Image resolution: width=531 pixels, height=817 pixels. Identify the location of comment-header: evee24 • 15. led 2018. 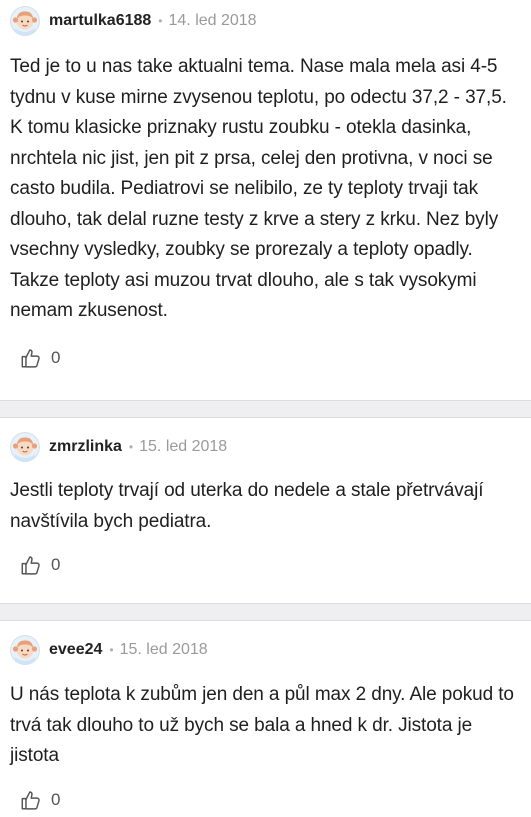
(262, 650).